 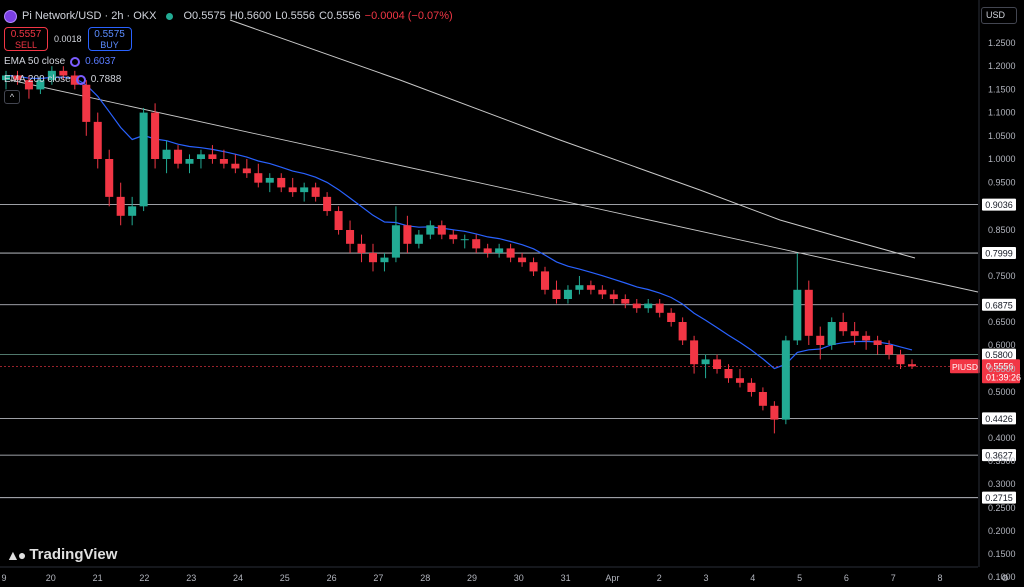 What do you see at coordinates (98, 578) in the screenshot?
I see `x-tick-label: 21` at bounding box center [98, 578].